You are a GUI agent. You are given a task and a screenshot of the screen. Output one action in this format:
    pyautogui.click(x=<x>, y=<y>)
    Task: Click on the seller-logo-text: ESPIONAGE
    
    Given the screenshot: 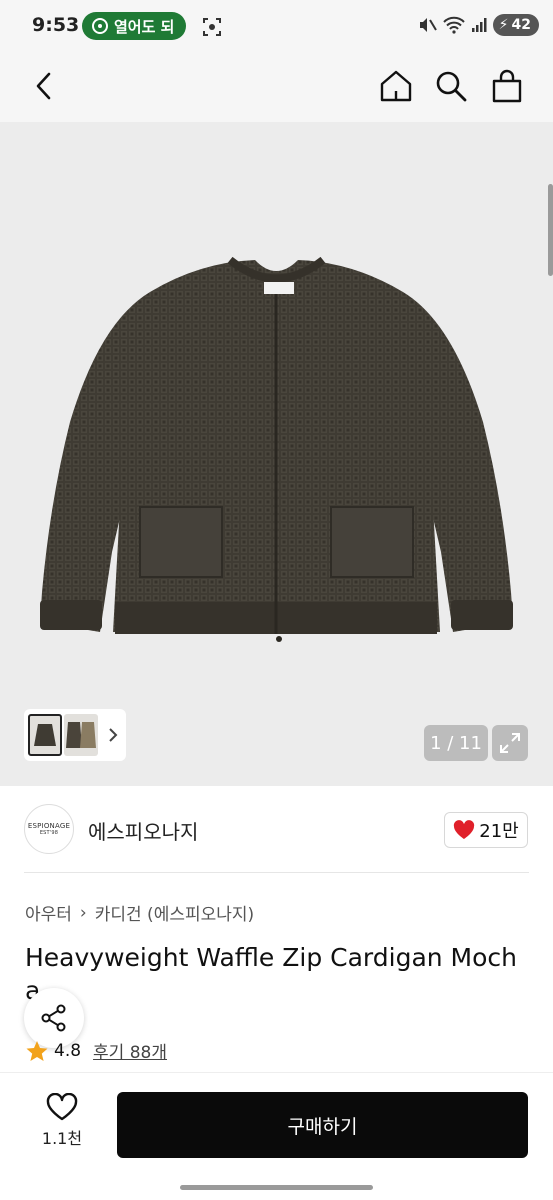 What is the action you would take?
    pyautogui.click(x=49, y=826)
    